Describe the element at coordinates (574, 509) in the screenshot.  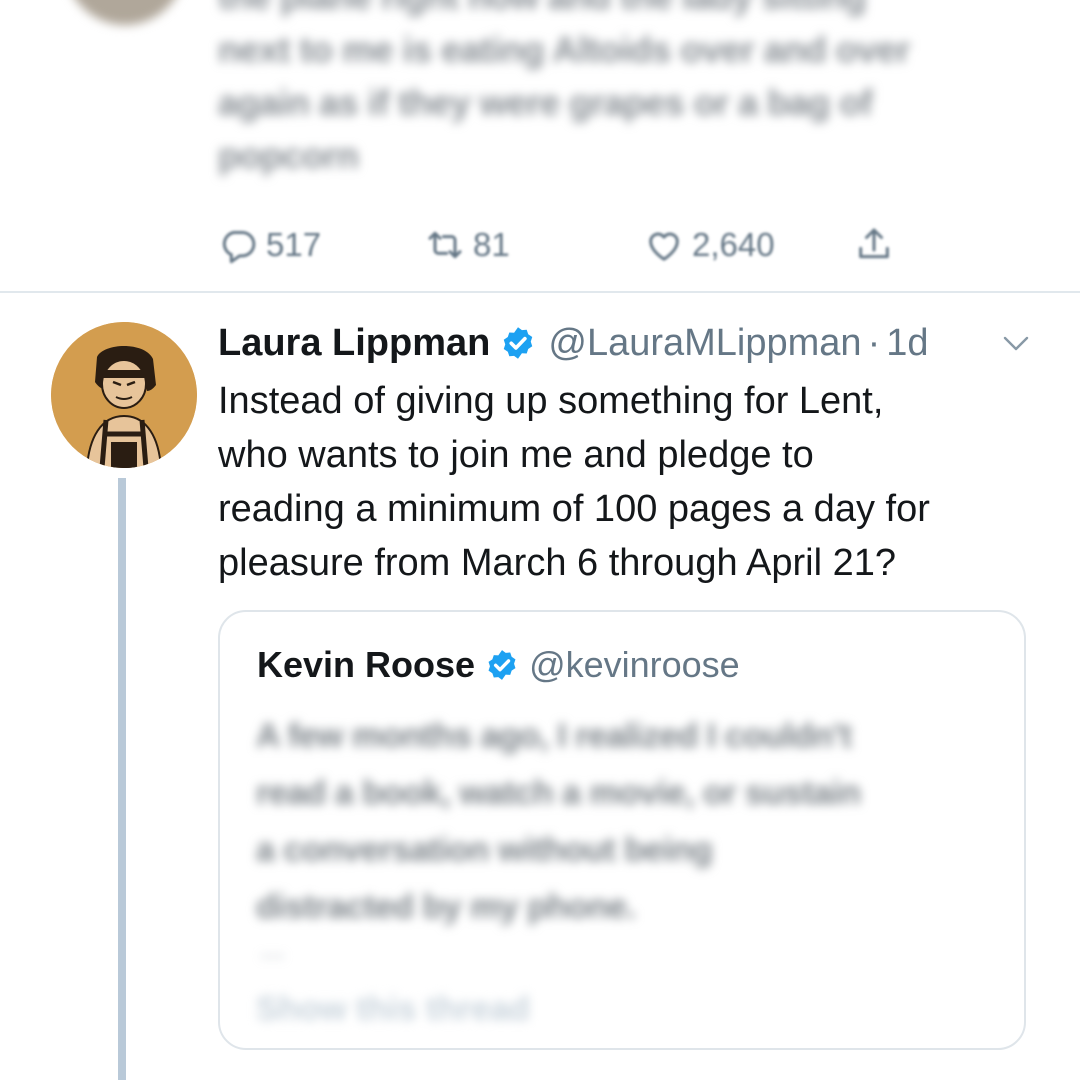
I see `tweet-text-line: reading a minimum of 100 pages a day for` at that location.